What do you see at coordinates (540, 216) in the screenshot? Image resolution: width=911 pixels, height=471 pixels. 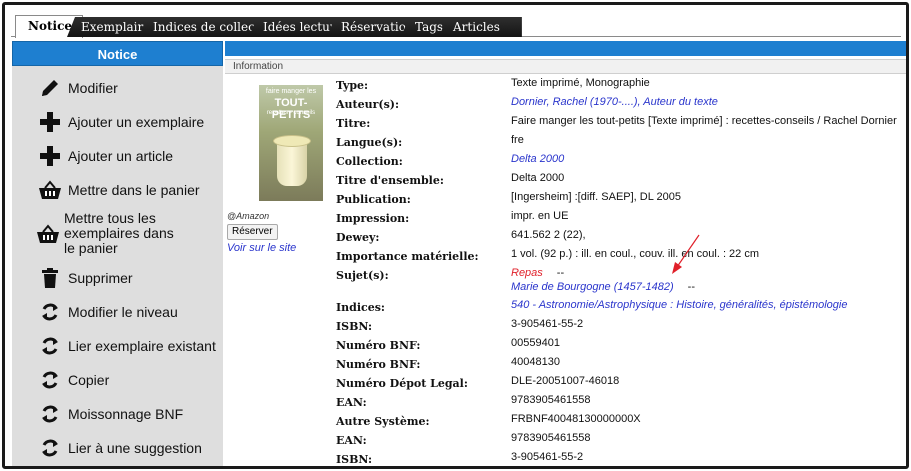 I see `field-value-impression: impr. en UE` at bounding box center [540, 216].